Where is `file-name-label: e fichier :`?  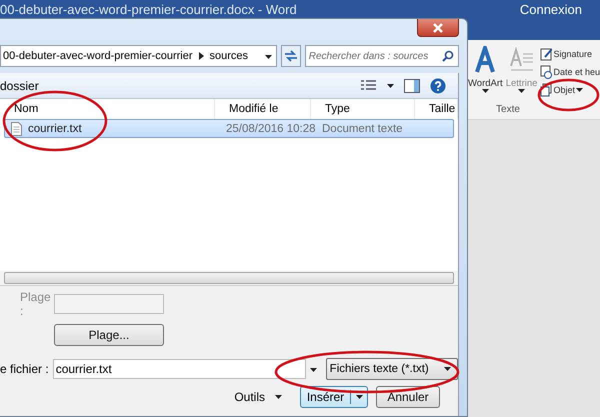
file-name-label: e fichier : is located at coordinates (24, 369).